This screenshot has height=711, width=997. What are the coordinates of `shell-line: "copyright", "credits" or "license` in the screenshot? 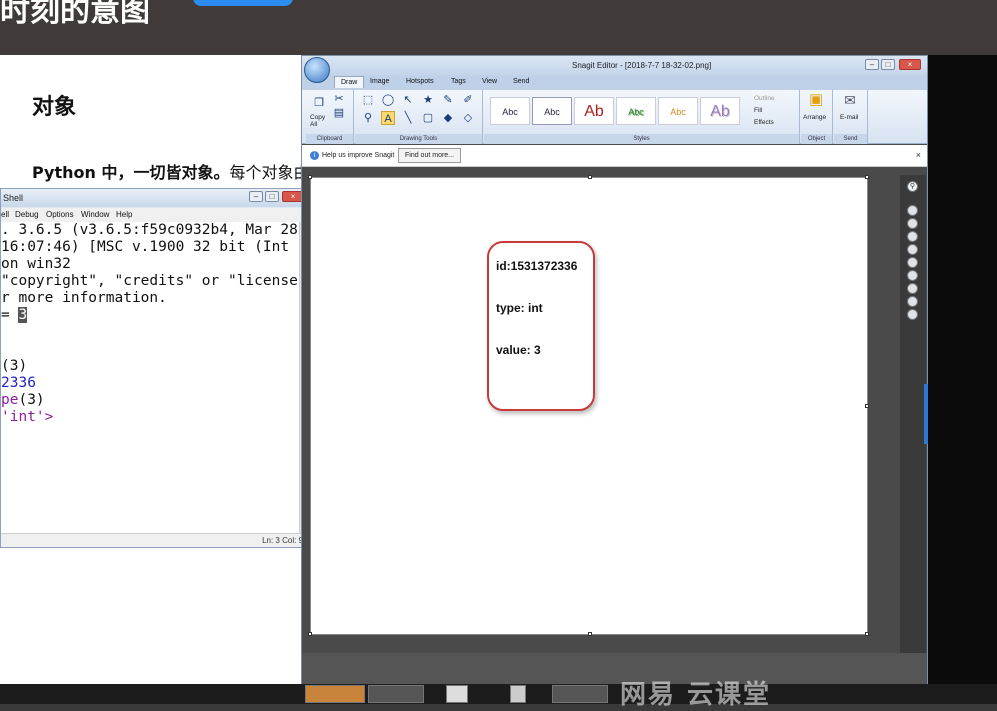 It's located at (149, 281).